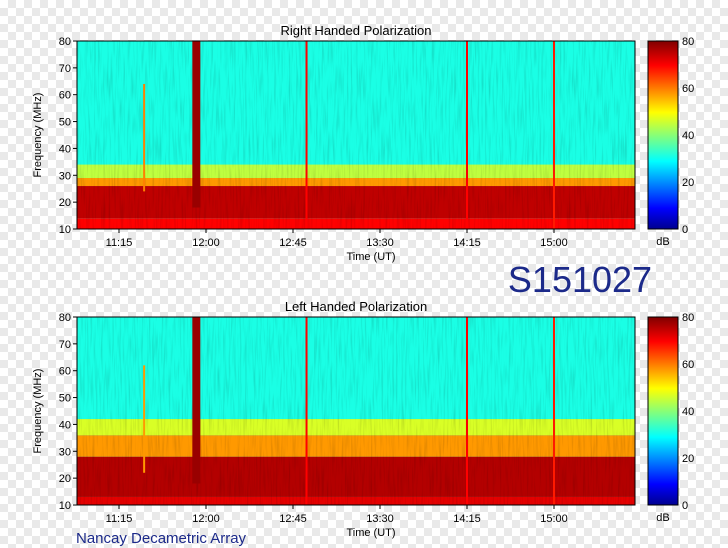 This screenshot has height=548, width=728. What do you see at coordinates (356, 306) in the screenshot?
I see `panel-title: Left Handed Polarization` at bounding box center [356, 306].